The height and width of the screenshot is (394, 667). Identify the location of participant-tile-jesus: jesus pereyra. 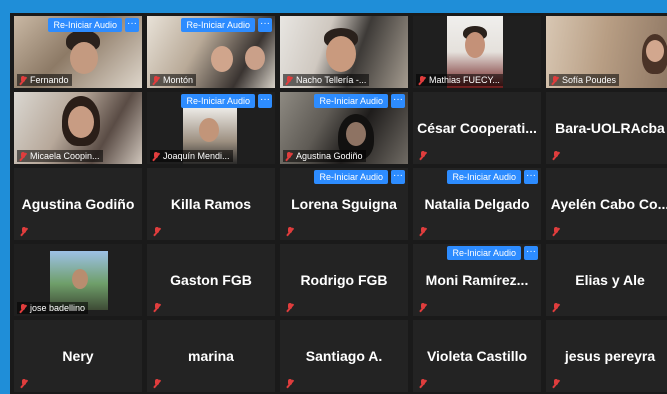
(606, 356).